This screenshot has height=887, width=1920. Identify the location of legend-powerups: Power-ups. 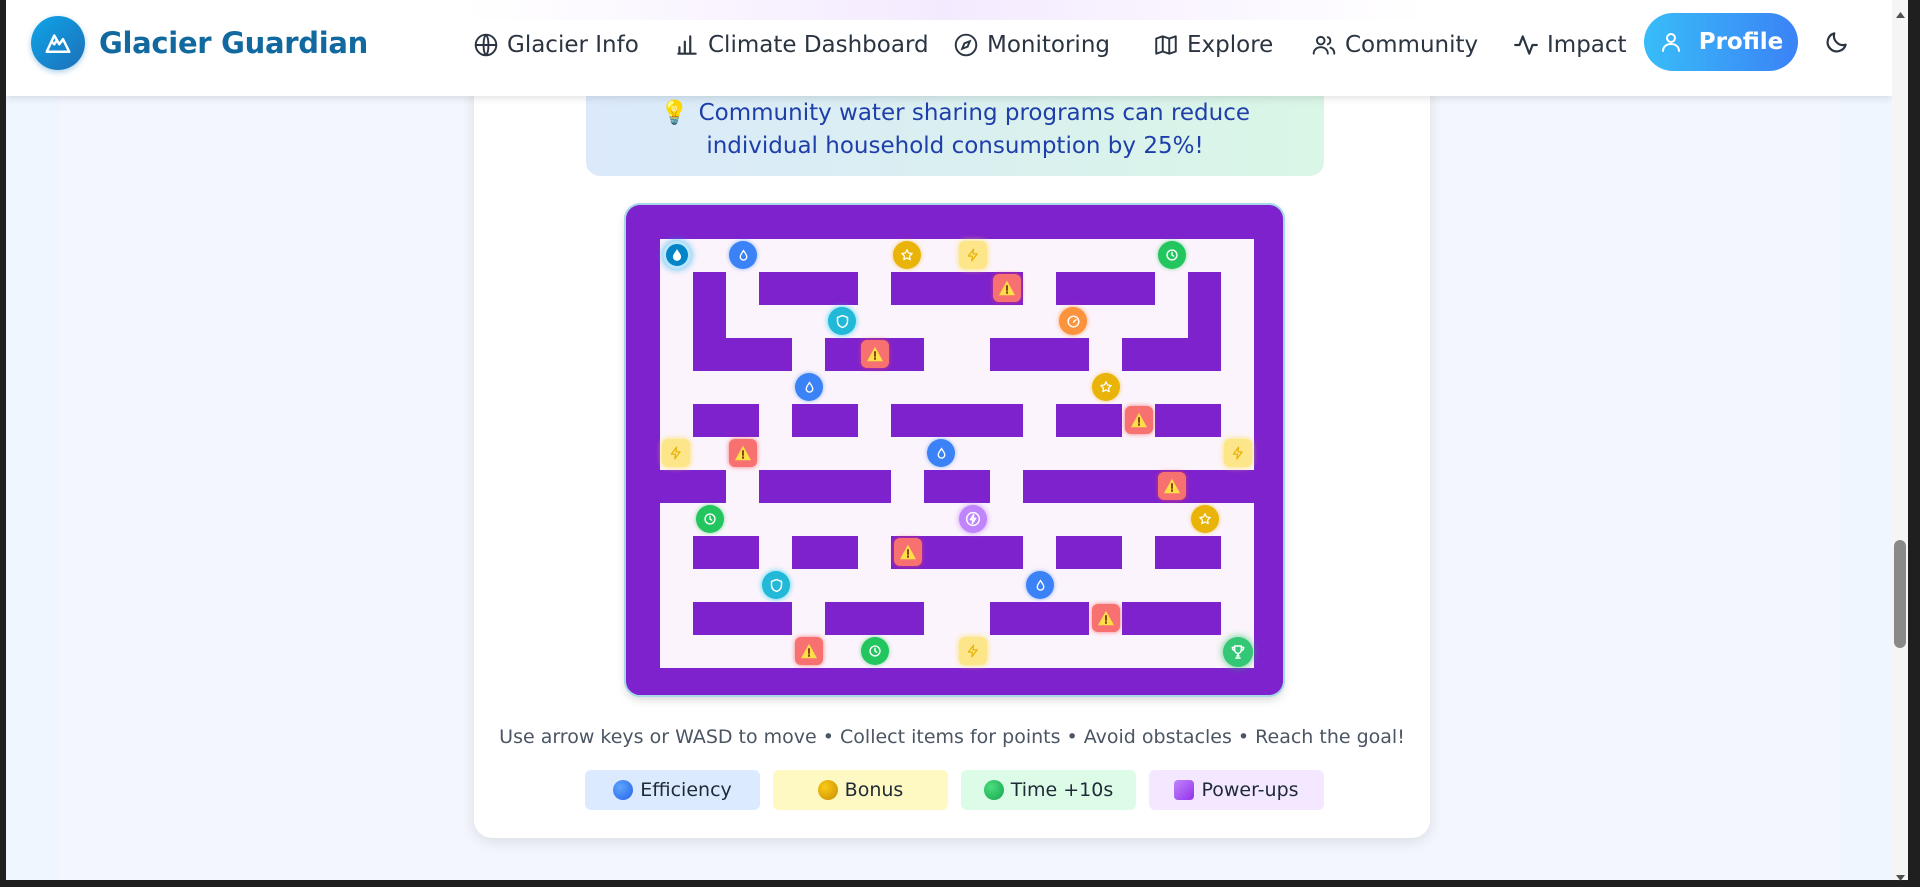
(1236, 790).